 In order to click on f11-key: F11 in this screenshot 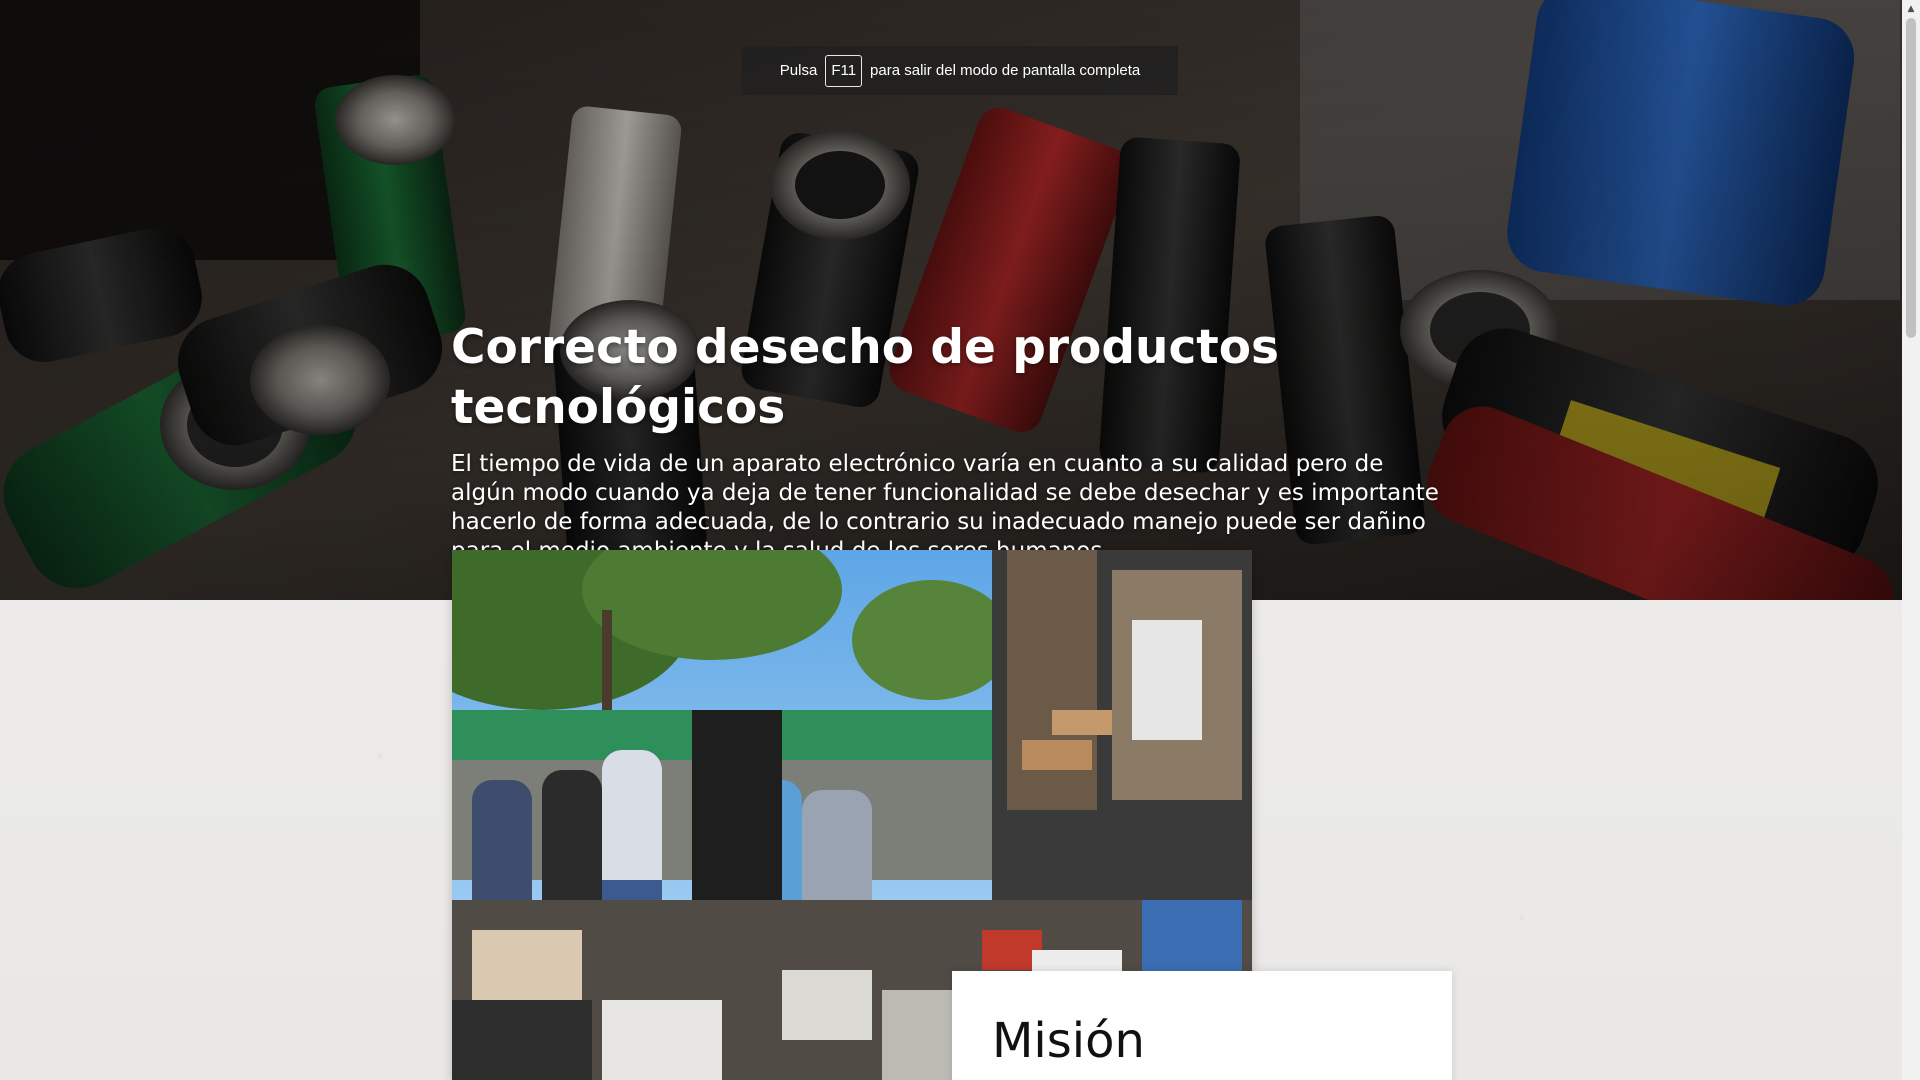, I will do `click(844, 70)`.